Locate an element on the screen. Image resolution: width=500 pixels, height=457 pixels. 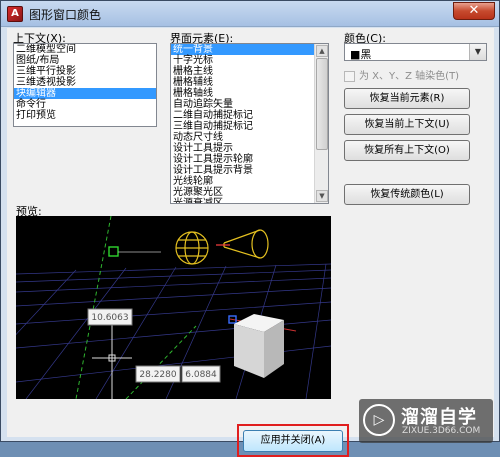
context-list-item: 三维透视投影 is located at coordinates (85, 82).